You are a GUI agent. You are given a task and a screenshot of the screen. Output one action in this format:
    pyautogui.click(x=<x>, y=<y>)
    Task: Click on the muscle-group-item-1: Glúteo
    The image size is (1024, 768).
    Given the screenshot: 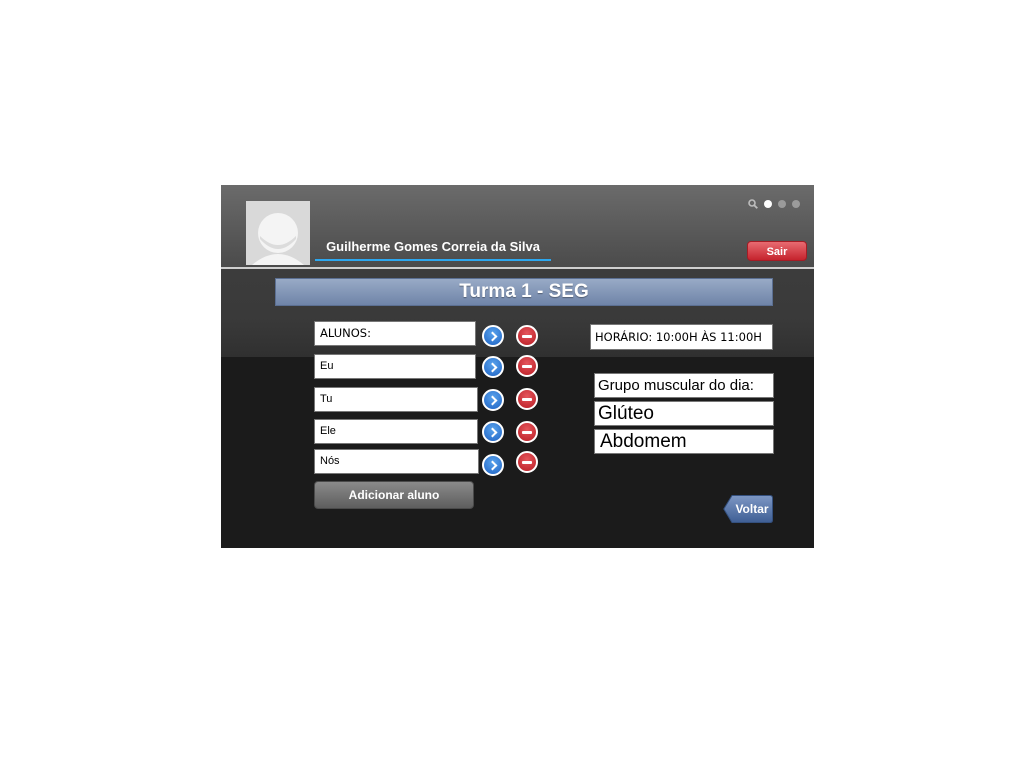 What is the action you would take?
    pyautogui.click(x=684, y=413)
    